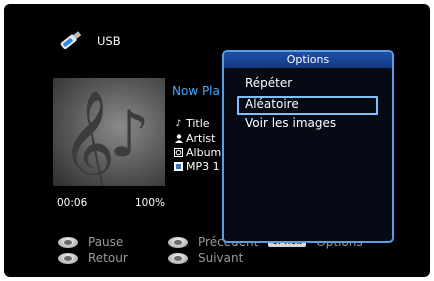 The width and height of the screenshot is (434, 281). I want to click on track-title-row: ♪ Title, so click(192, 123).